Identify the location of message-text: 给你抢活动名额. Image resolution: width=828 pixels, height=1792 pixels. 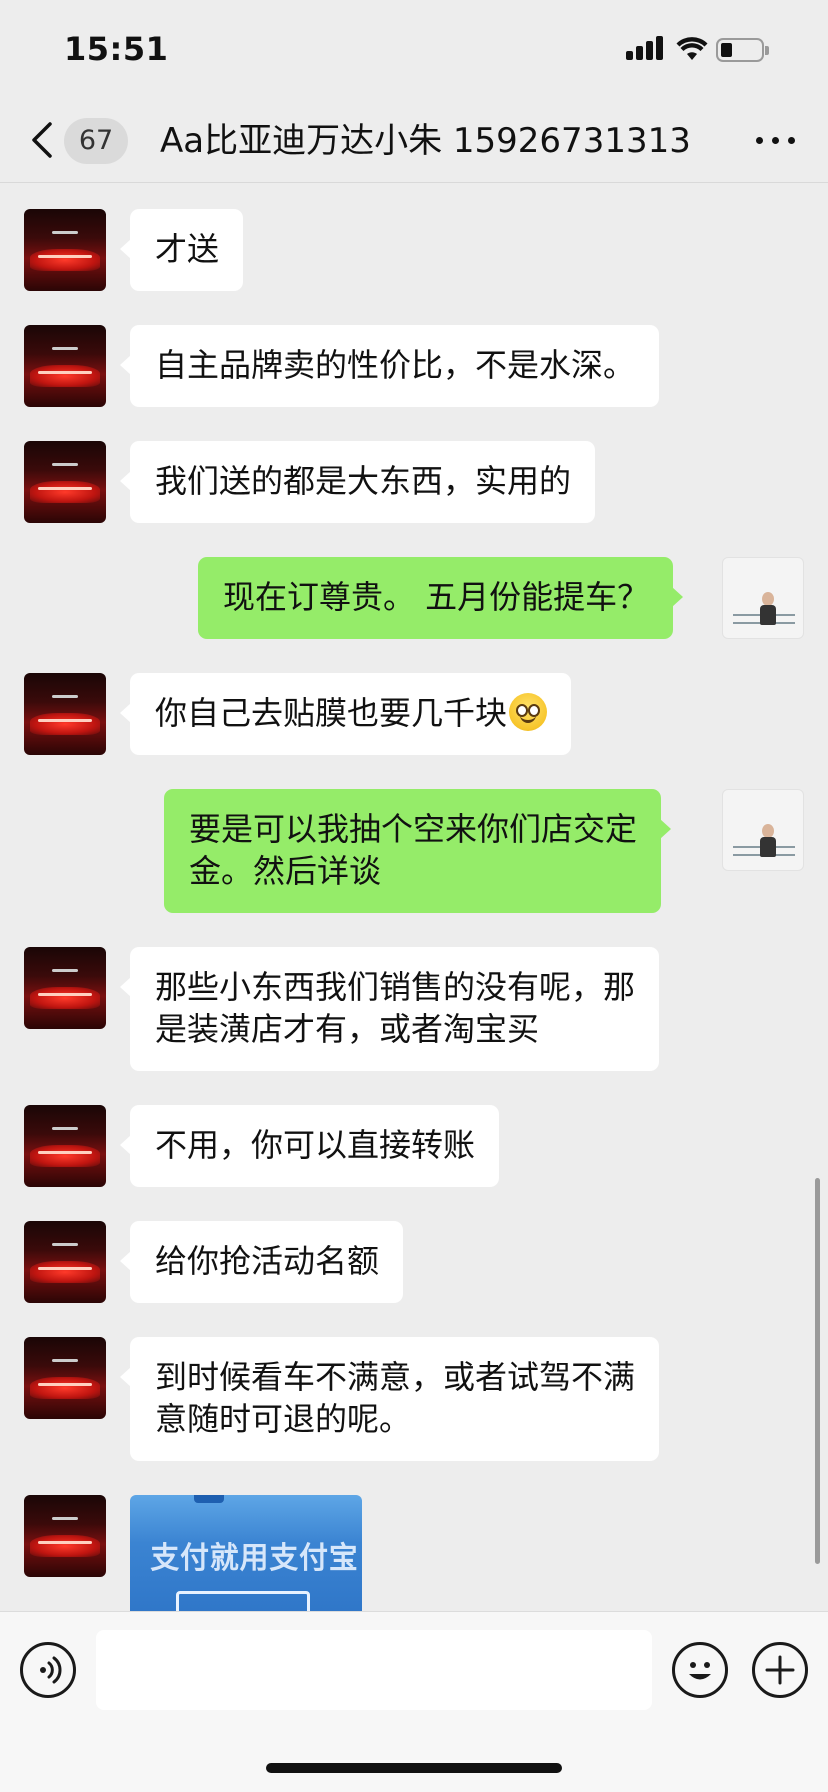
(267, 1261).